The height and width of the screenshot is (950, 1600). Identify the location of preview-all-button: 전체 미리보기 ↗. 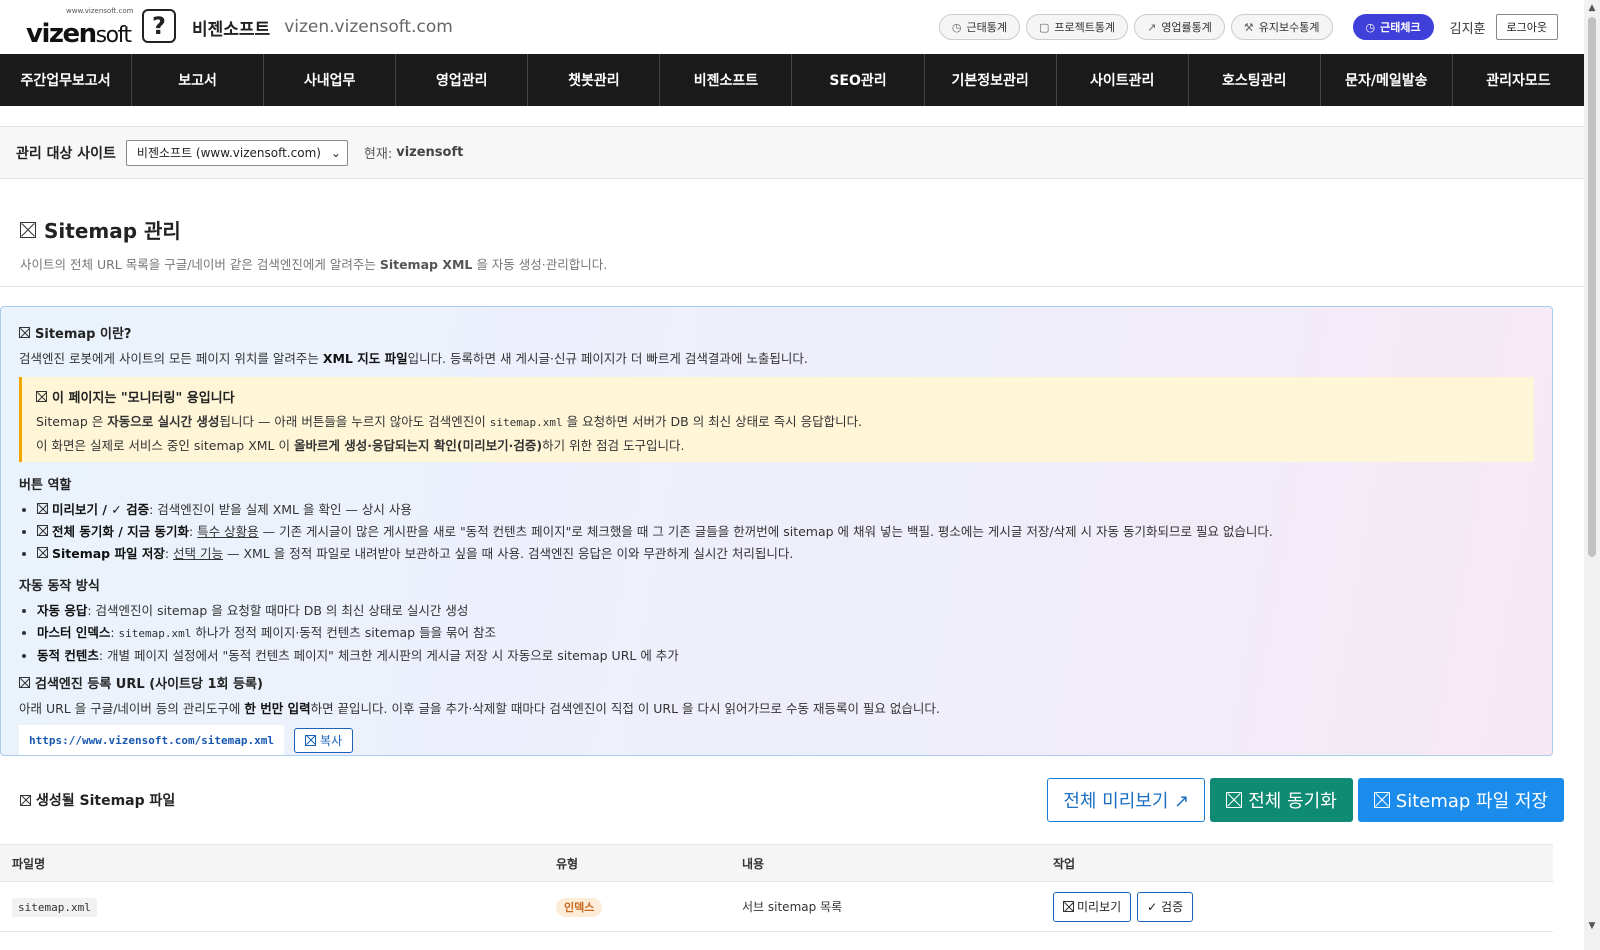
(1126, 800).